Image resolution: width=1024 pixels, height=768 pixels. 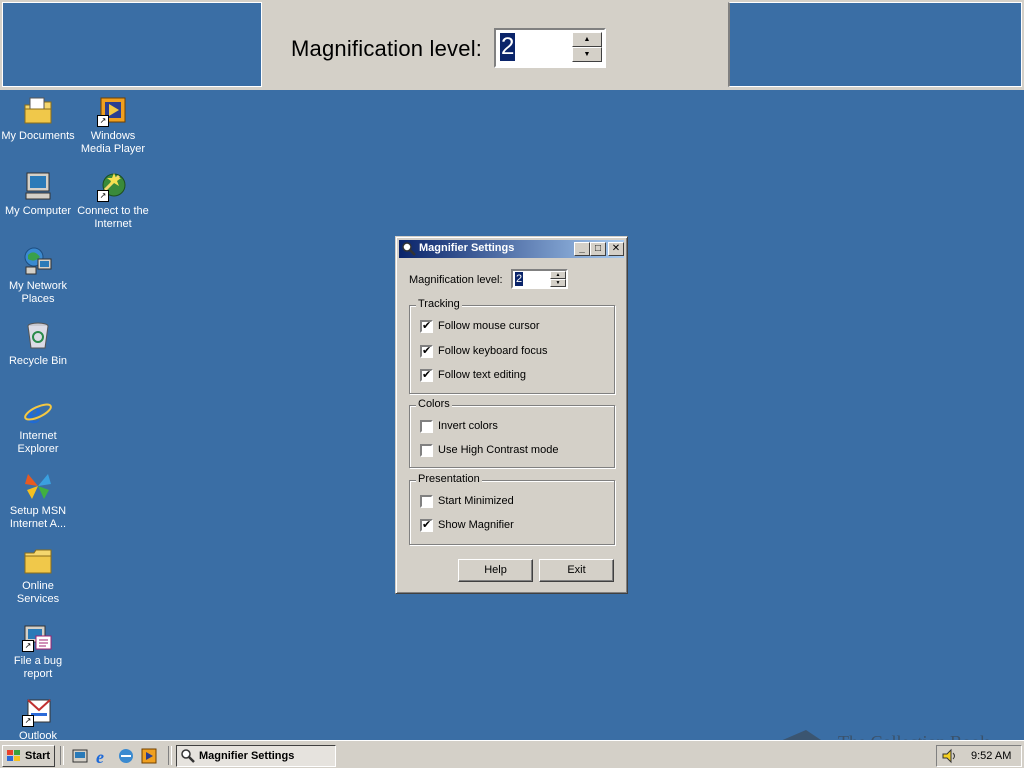 I want to click on desktop-icon-file-bug-report: ↗ File a bug report, so click(x=38, y=650).